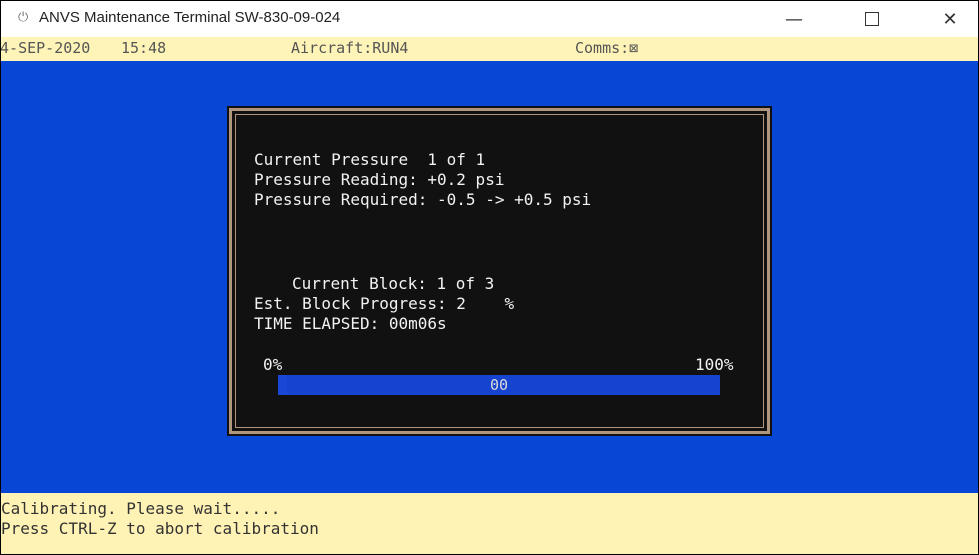 The height and width of the screenshot is (555, 979). I want to click on close-button: ✕, so click(950, 19).